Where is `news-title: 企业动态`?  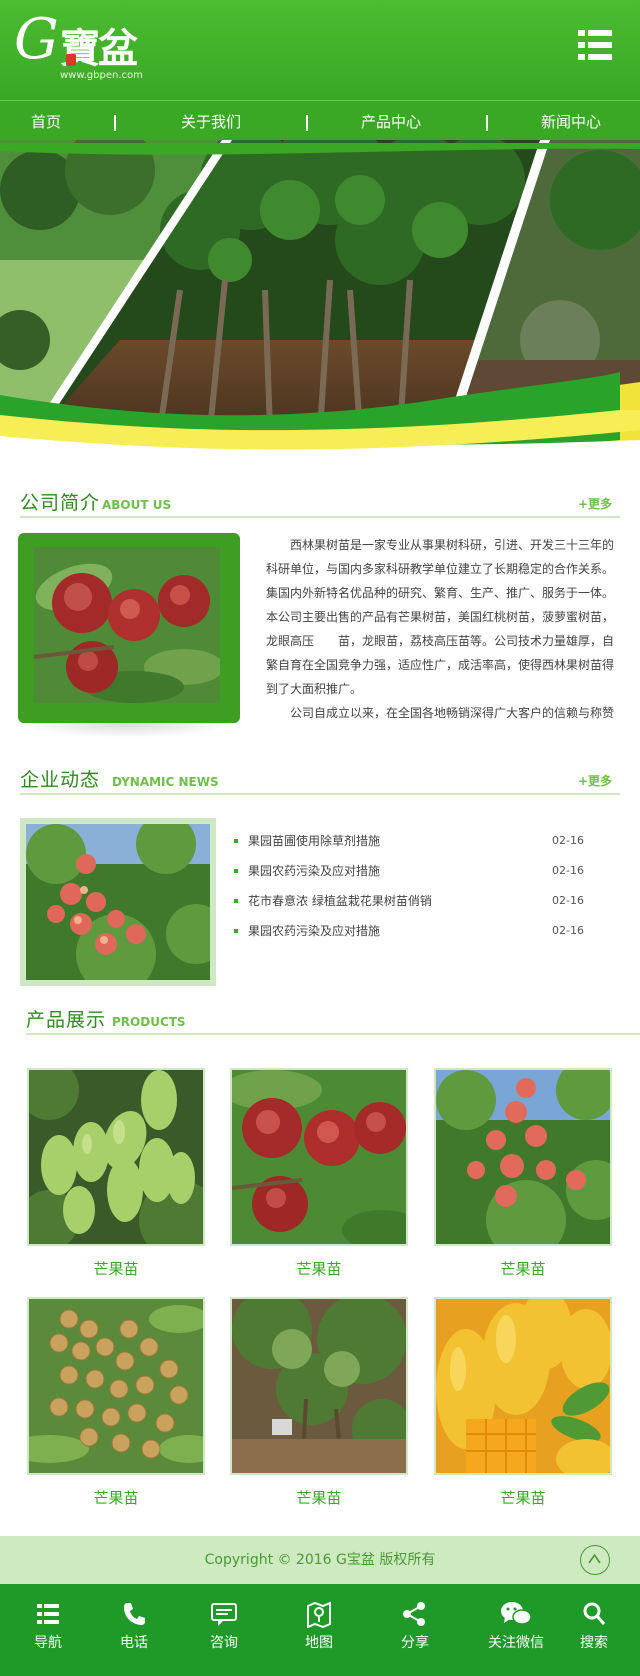
news-title: 企业动态 is located at coordinates (60, 780).